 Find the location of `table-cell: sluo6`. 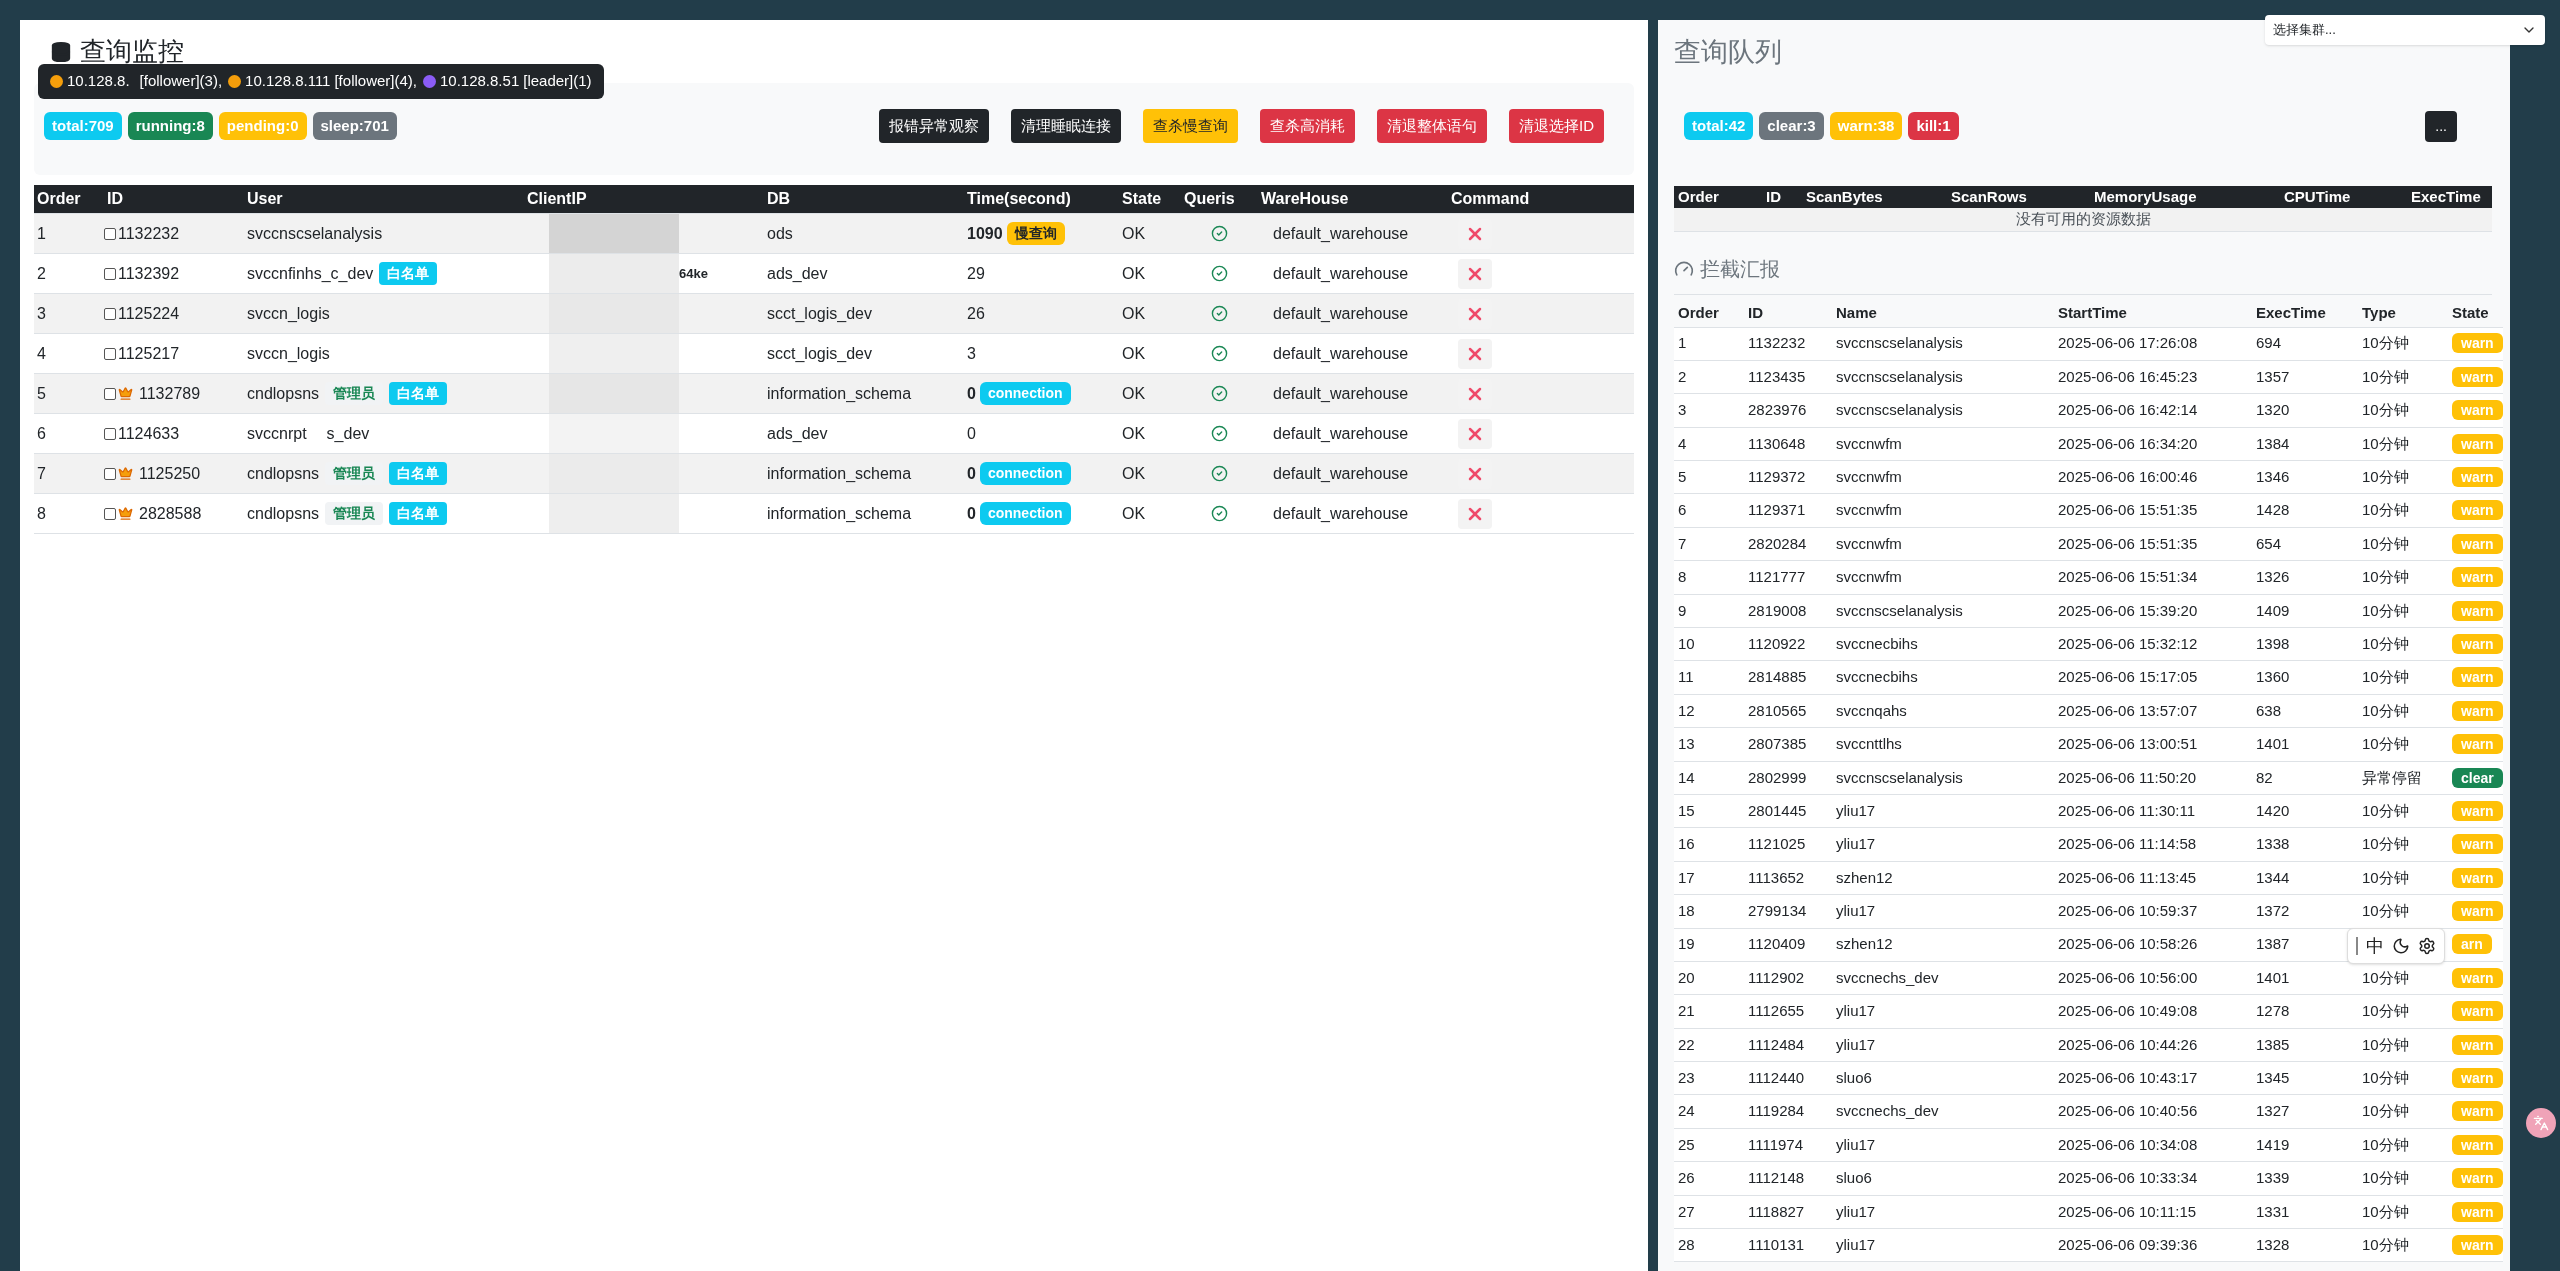

table-cell: sluo6 is located at coordinates (1854, 1178).